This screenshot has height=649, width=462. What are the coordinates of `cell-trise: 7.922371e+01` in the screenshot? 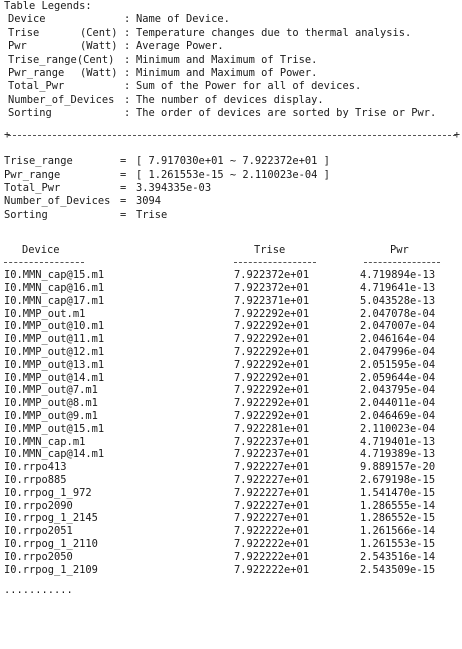 It's located at (272, 300).